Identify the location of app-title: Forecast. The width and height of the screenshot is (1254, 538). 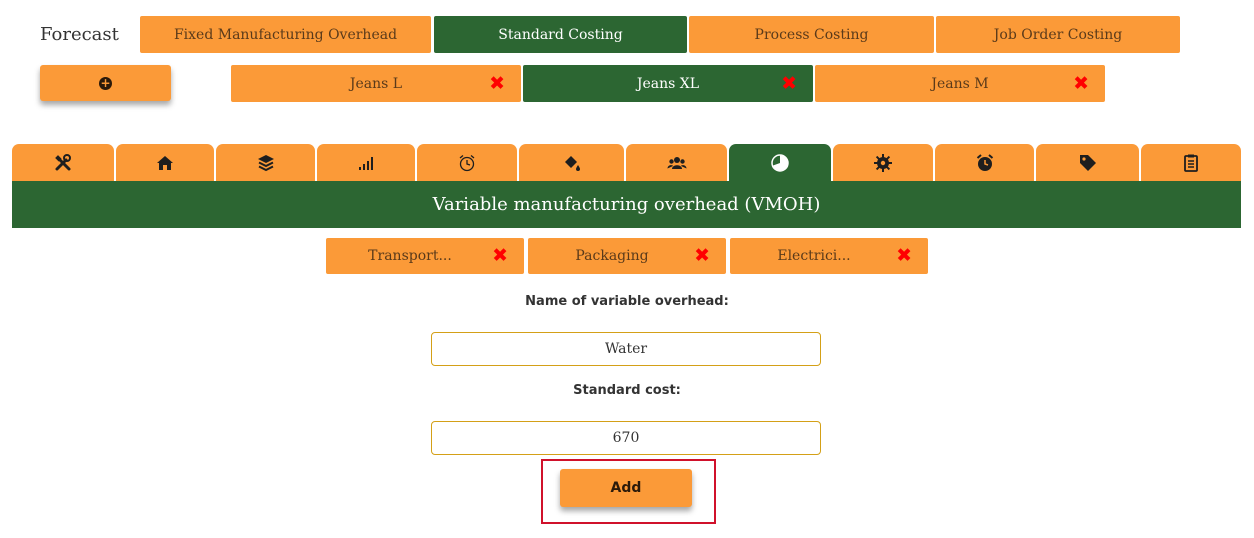
(79, 34).